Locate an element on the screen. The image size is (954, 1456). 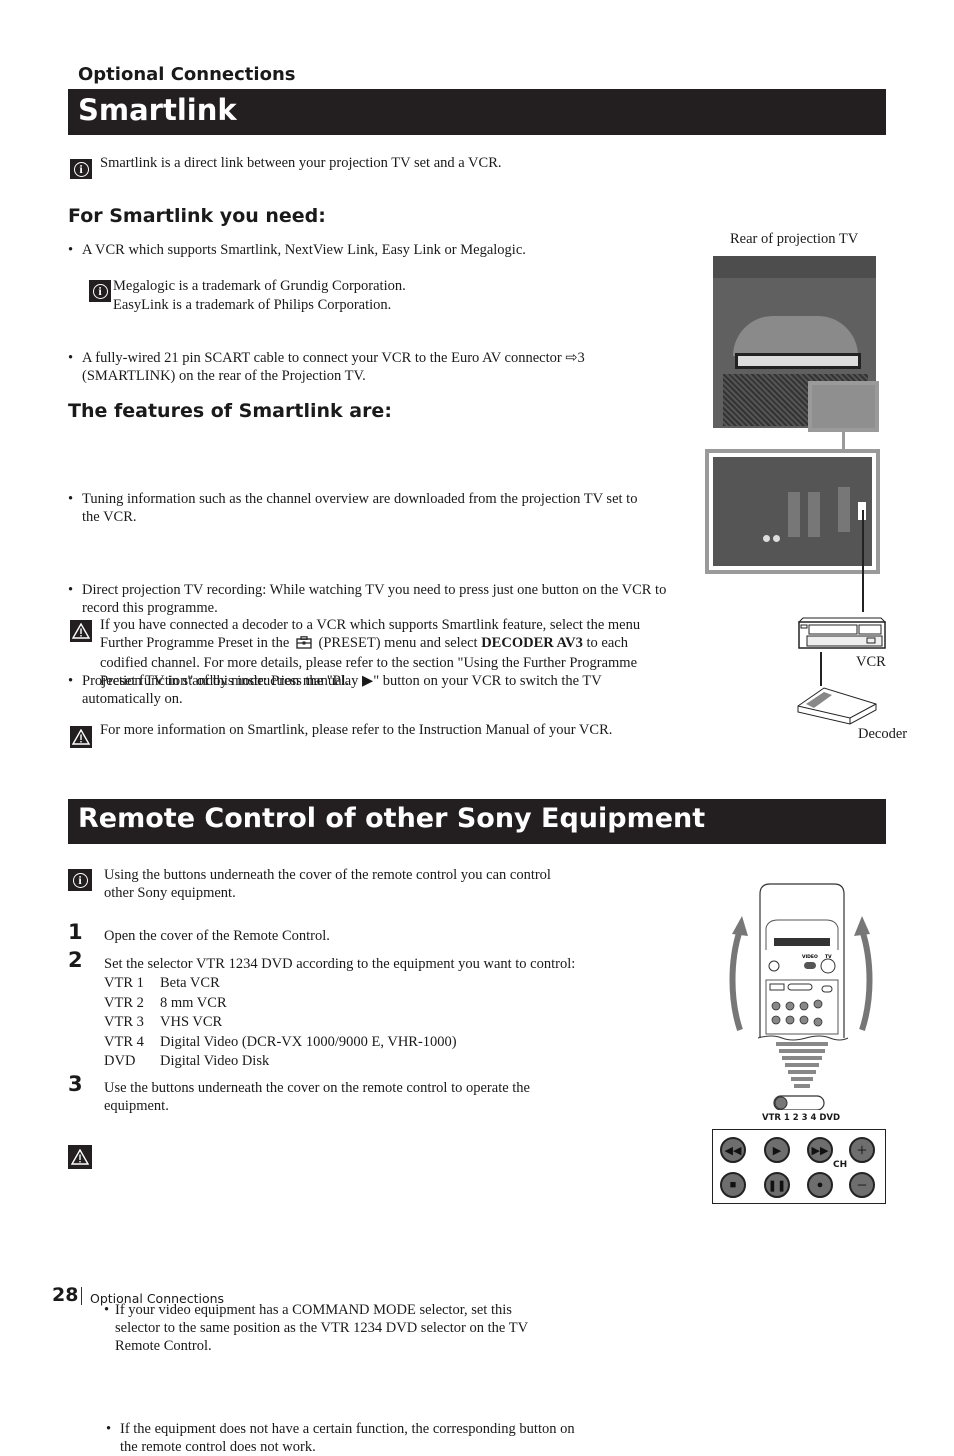
vcr-illustration is located at coordinates (842, 632).